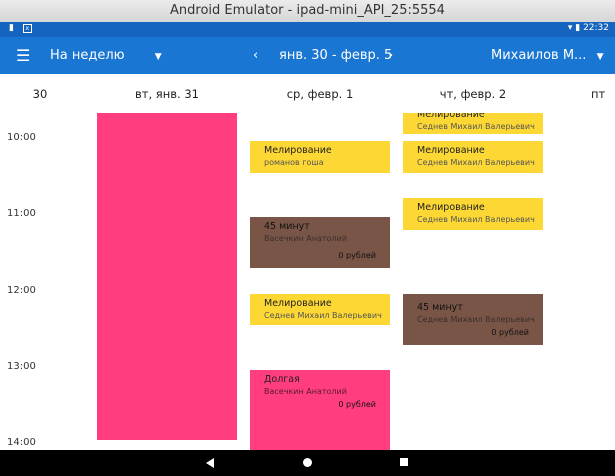 The image size is (615, 476). I want to click on date-range: янв. 30 - февр. 5, so click(335, 55).